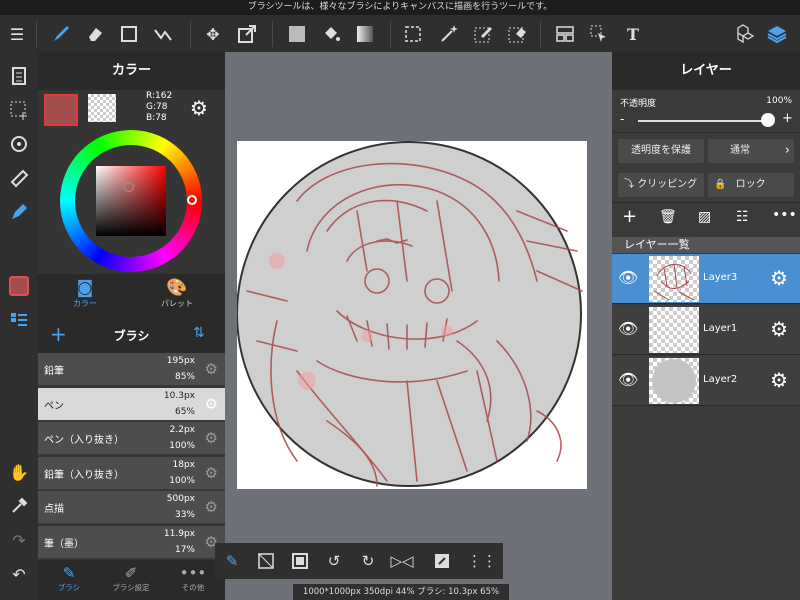 The image size is (800, 600). I want to click on opacity-slider-thumb, so click(768, 120).